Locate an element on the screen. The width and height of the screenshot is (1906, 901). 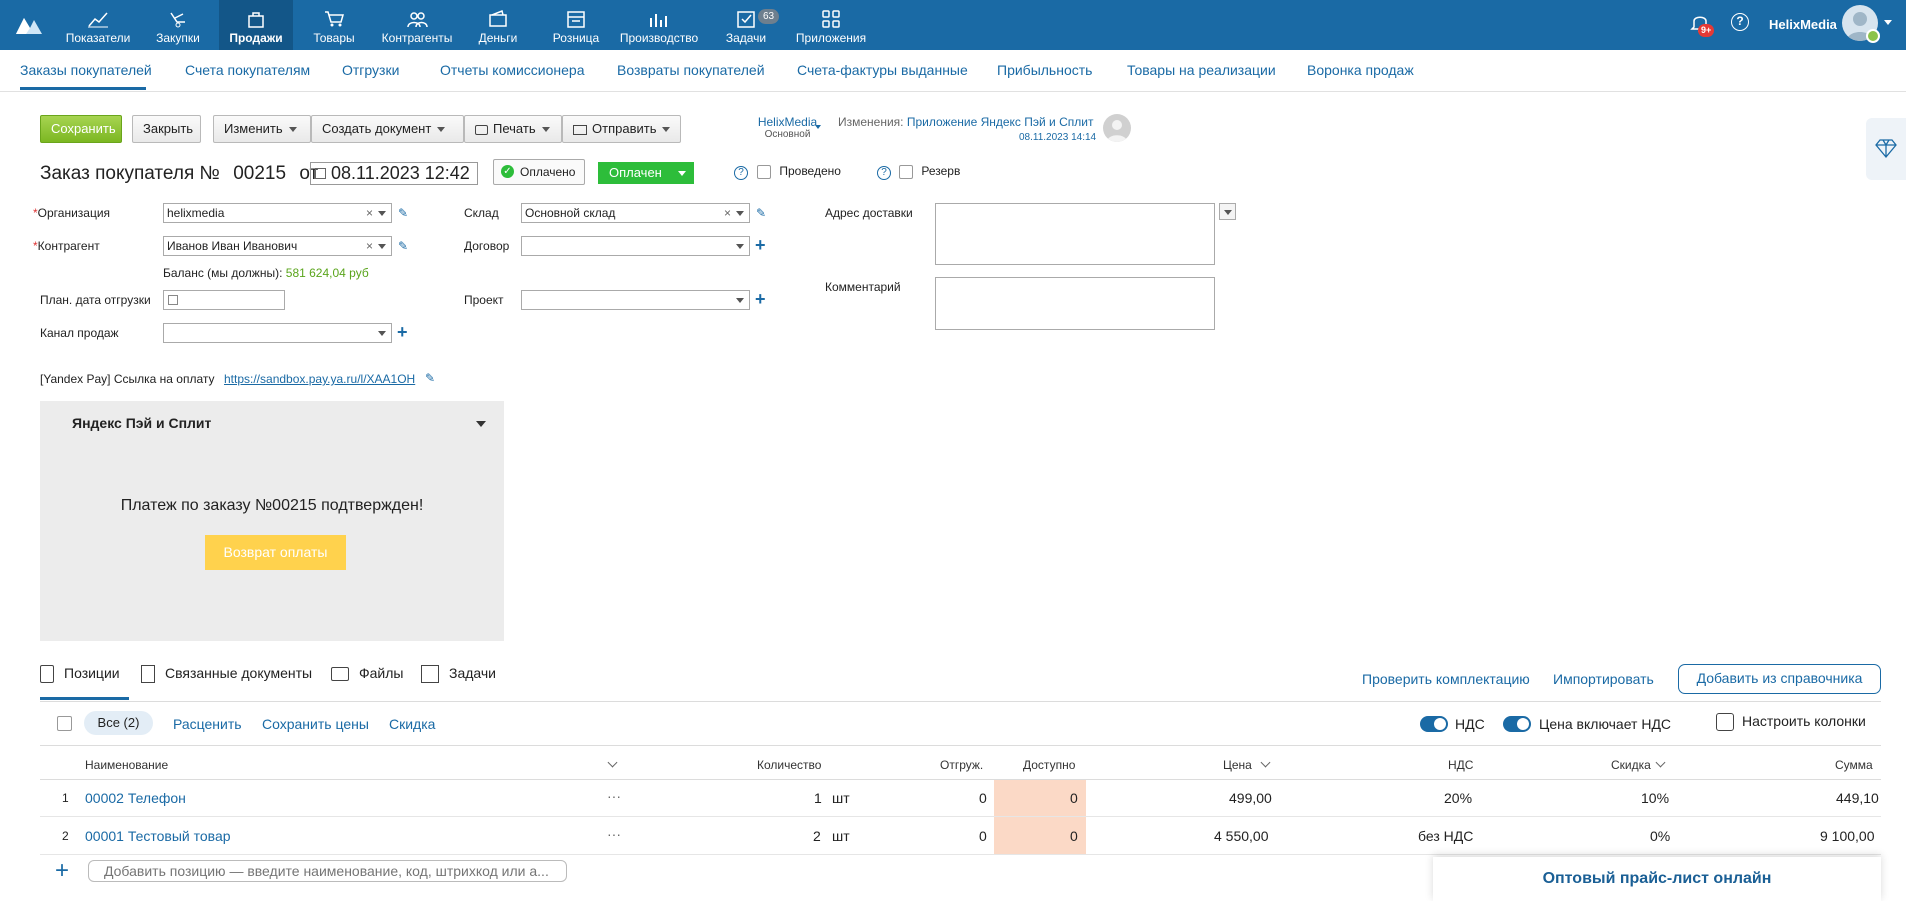
add-contract-plus-icon: + is located at coordinates (760, 245).